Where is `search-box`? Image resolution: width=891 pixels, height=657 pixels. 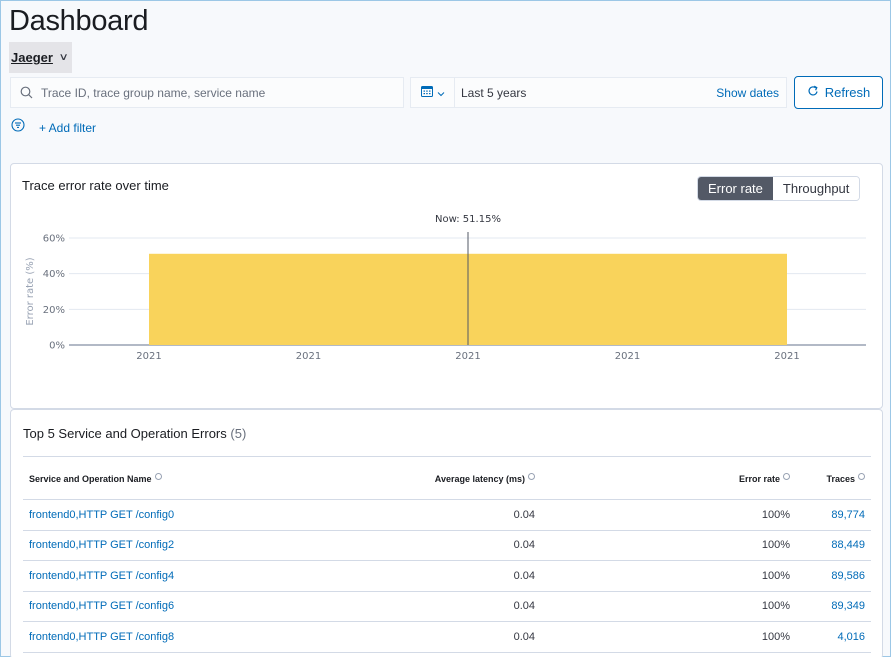
search-box is located at coordinates (207, 92).